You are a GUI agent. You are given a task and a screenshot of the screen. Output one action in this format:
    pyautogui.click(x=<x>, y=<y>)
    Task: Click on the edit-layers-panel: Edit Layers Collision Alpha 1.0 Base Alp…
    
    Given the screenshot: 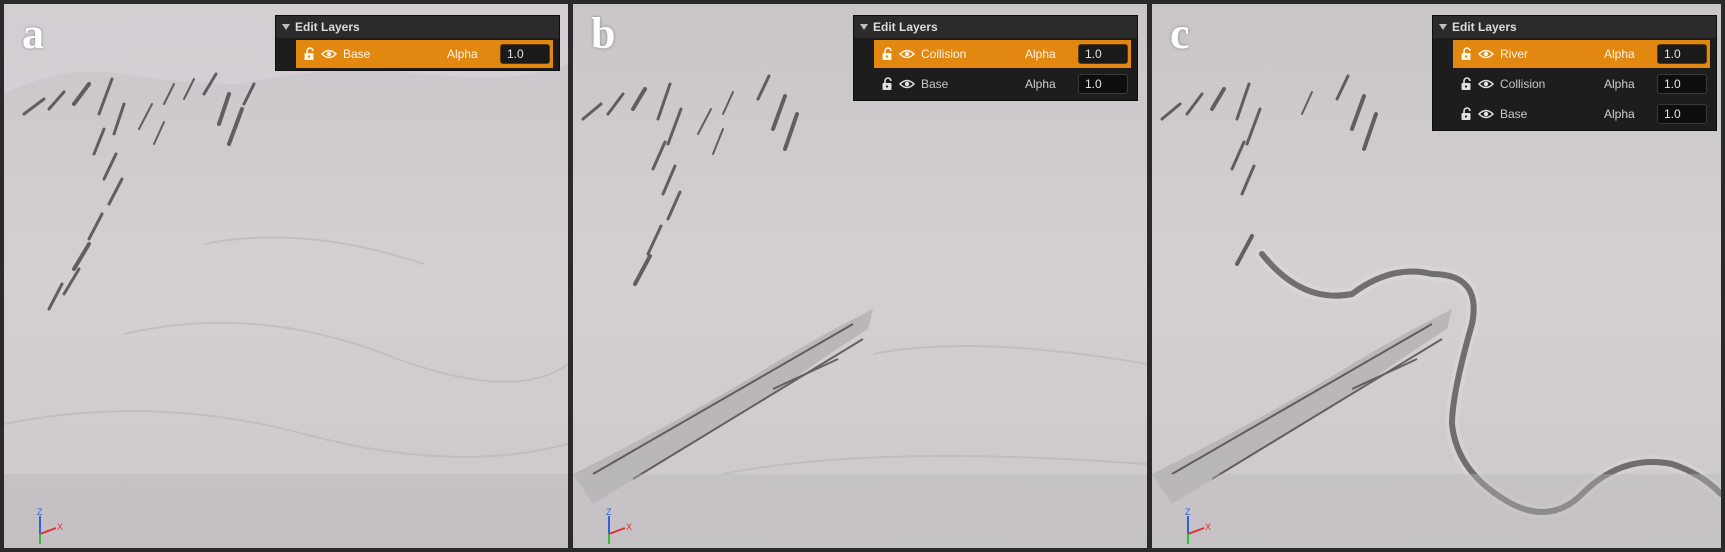 What is the action you would take?
    pyautogui.click(x=995, y=58)
    